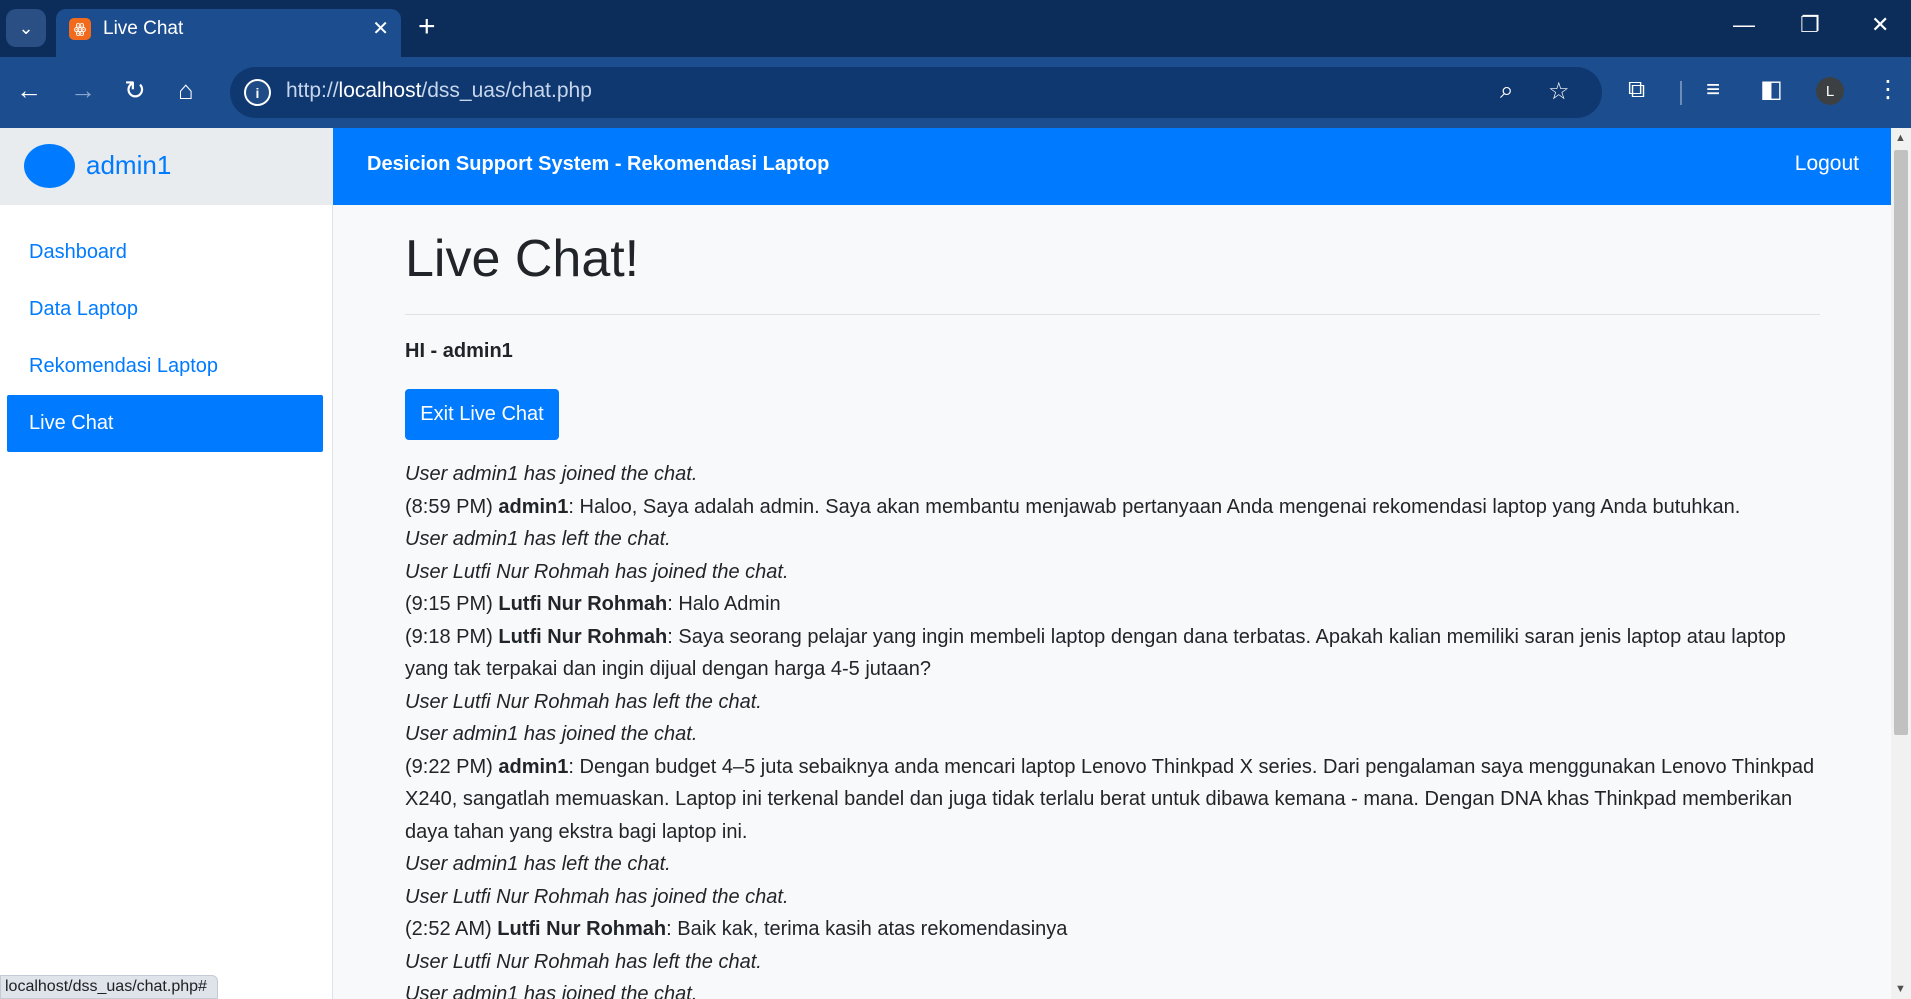 Image resolution: width=1911 pixels, height=999 pixels. I want to click on zoom-magnifier-icon: ⌕, so click(1506, 91).